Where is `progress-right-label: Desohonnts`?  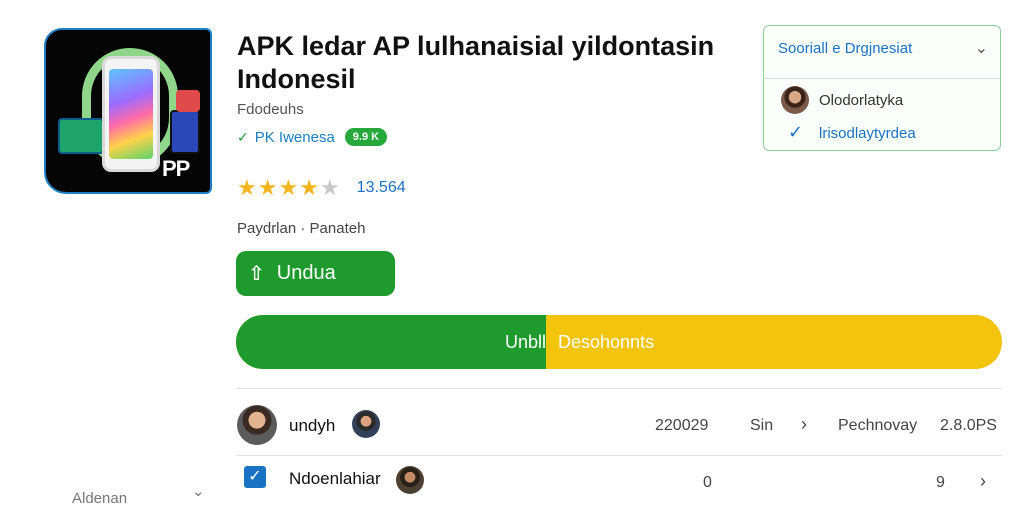 progress-right-label: Desohonnts is located at coordinates (606, 342).